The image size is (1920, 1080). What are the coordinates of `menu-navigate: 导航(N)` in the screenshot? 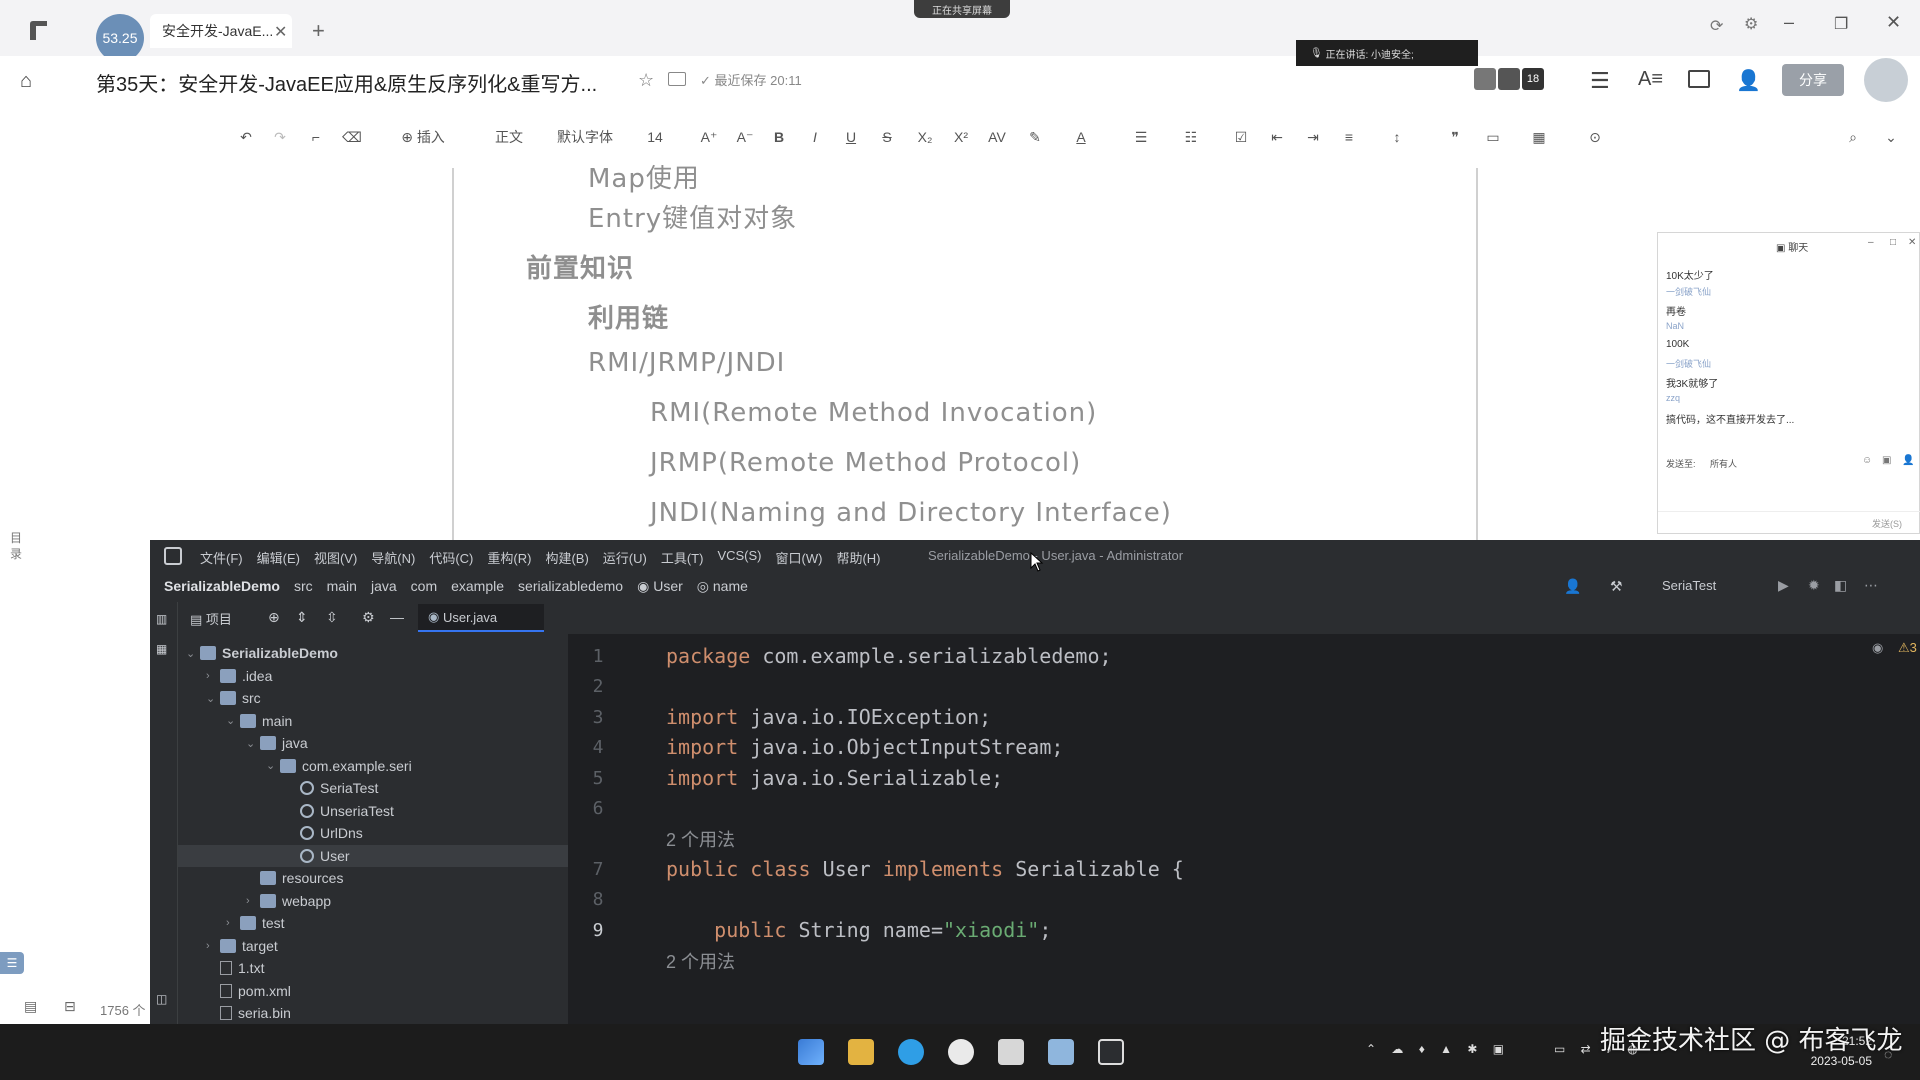 It's located at (393, 557).